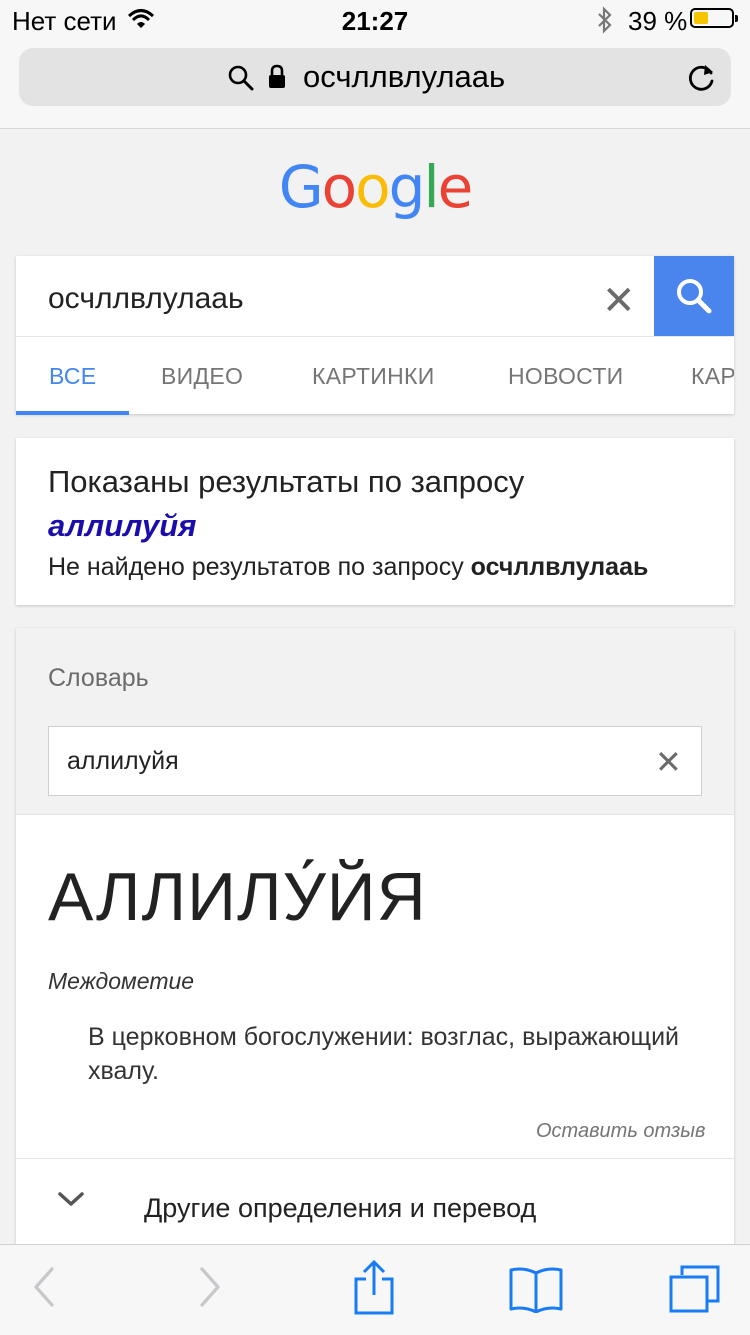  Describe the element at coordinates (286, 481) in the screenshot. I see `showing-results-label: Показаны результаты по запросу` at that location.